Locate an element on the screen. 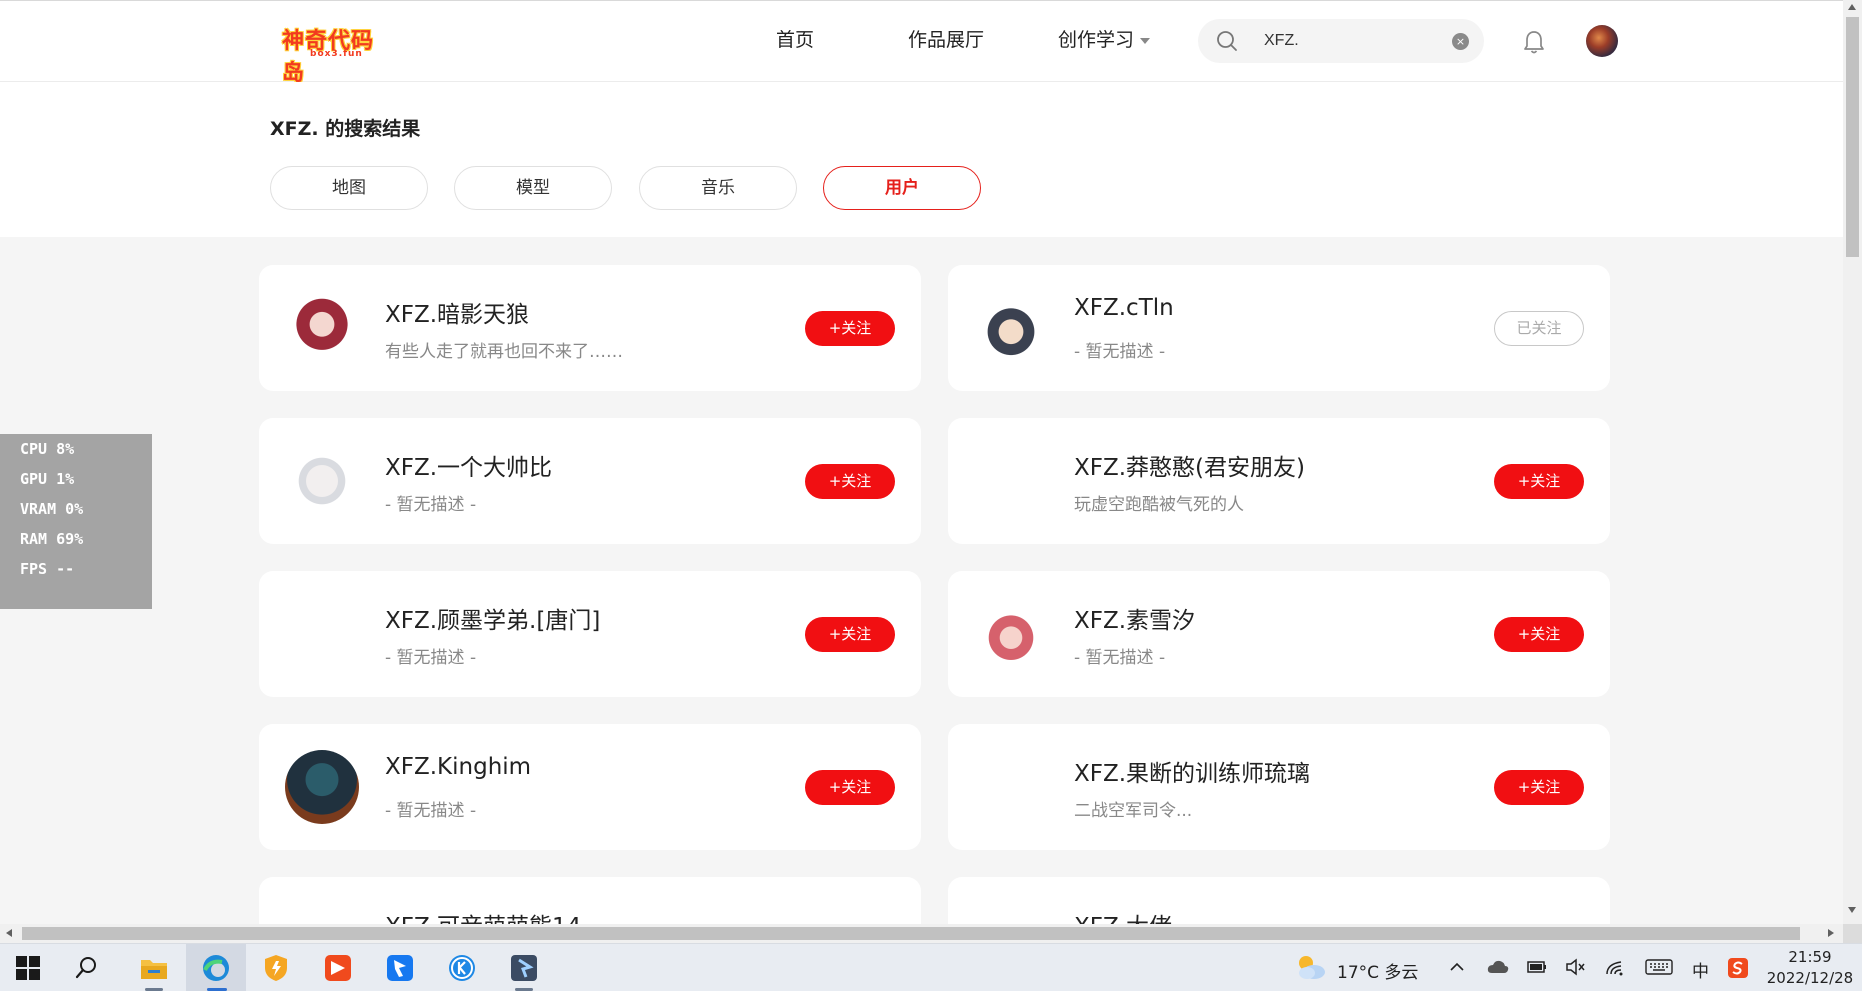  top-nav-bar: 神奇代码岛 box3.fun 首页 作品展厅 创作学习 × is located at coordinates (921, 43).